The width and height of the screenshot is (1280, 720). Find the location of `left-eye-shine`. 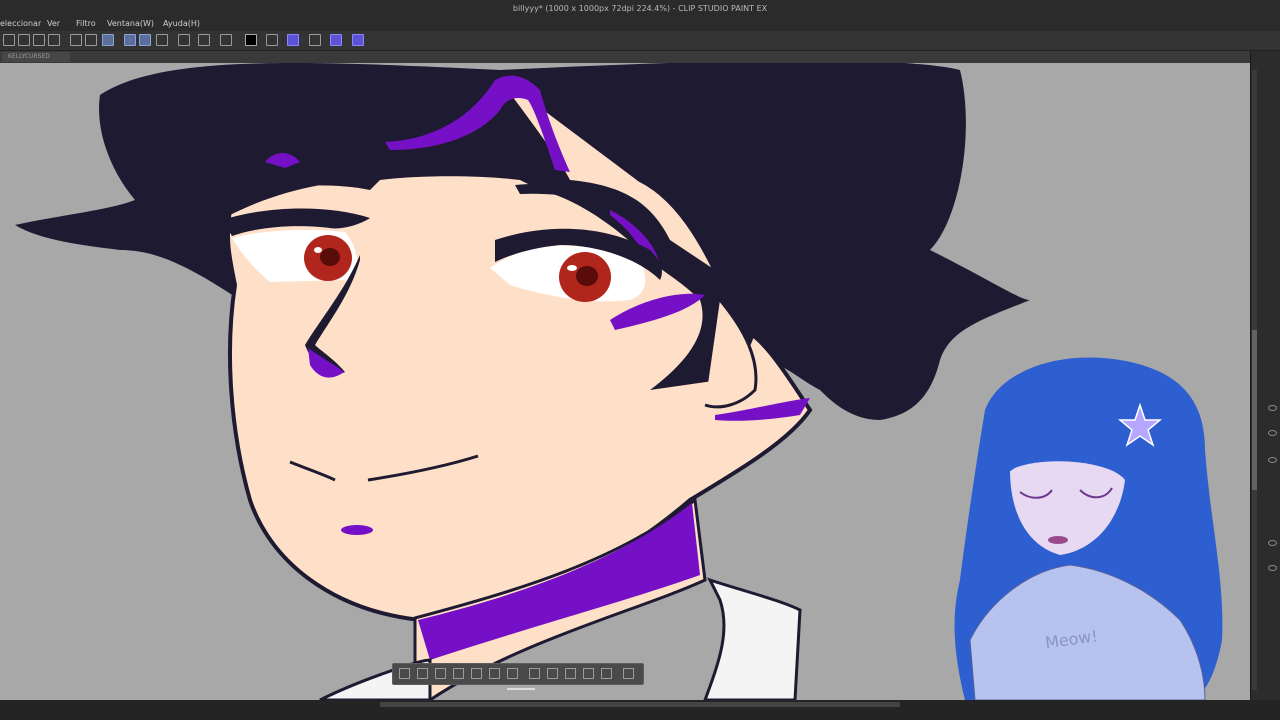

left-eye-shine is located at coordinates (318, 250).